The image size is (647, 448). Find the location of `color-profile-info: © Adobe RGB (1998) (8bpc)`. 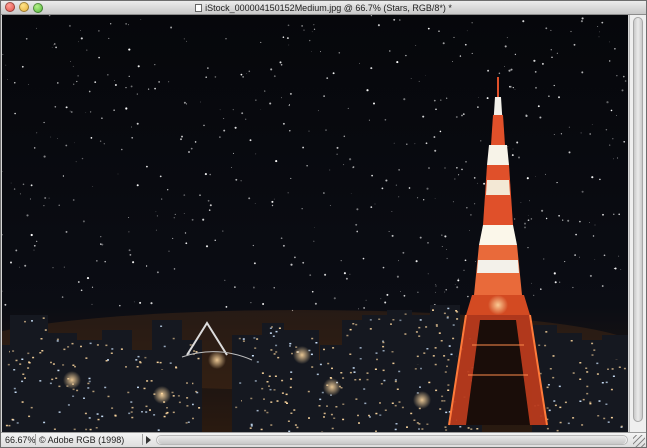

color-profile-info: © Adobe RGB (1998) (8bpc) is located at coordinates (89, 439).